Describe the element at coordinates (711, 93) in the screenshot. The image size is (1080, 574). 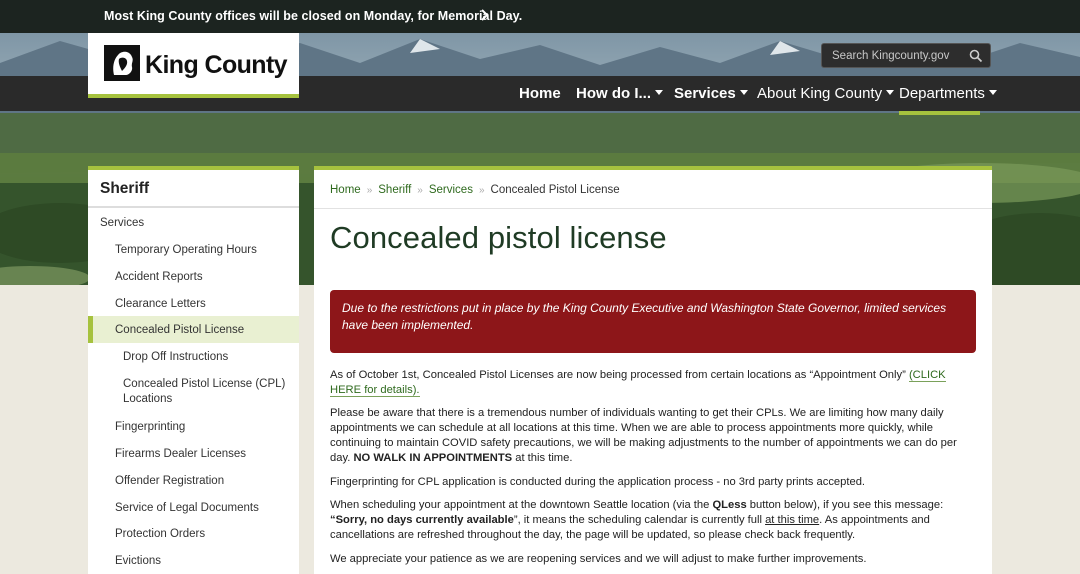
I see `nav-services: Services` at that location.